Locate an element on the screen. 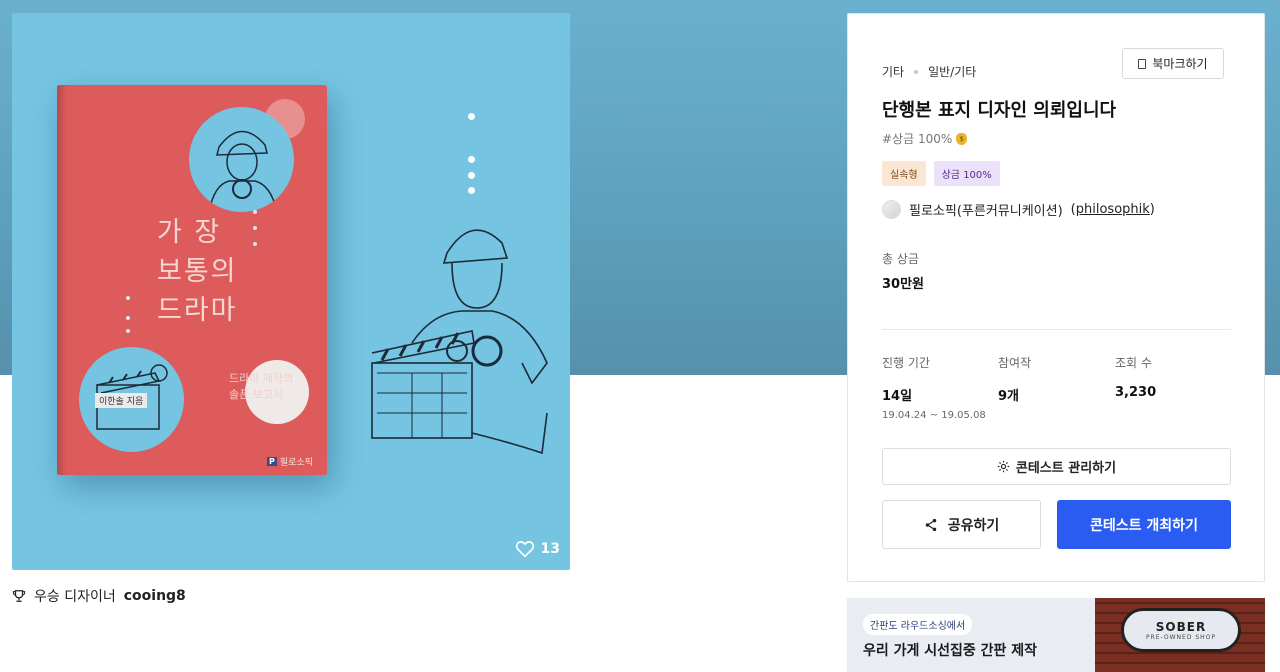 The image size is (1280, 672). book-title: 가 장 보통의 드라마 is located at coordinates (197, 271).